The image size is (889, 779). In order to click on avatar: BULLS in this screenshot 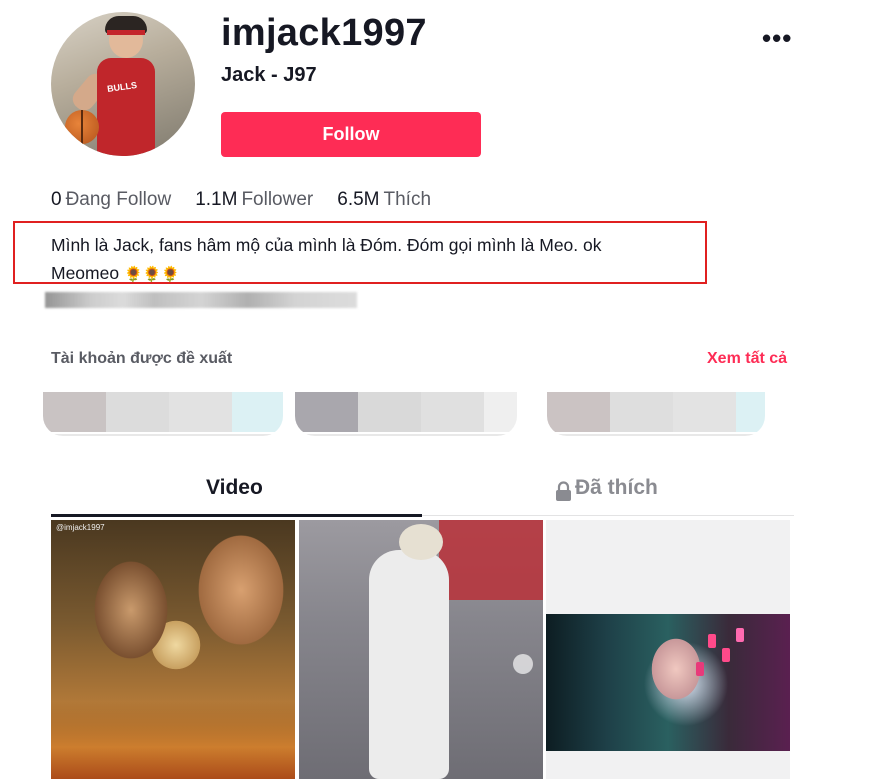, I will do `click(123, 84)`.